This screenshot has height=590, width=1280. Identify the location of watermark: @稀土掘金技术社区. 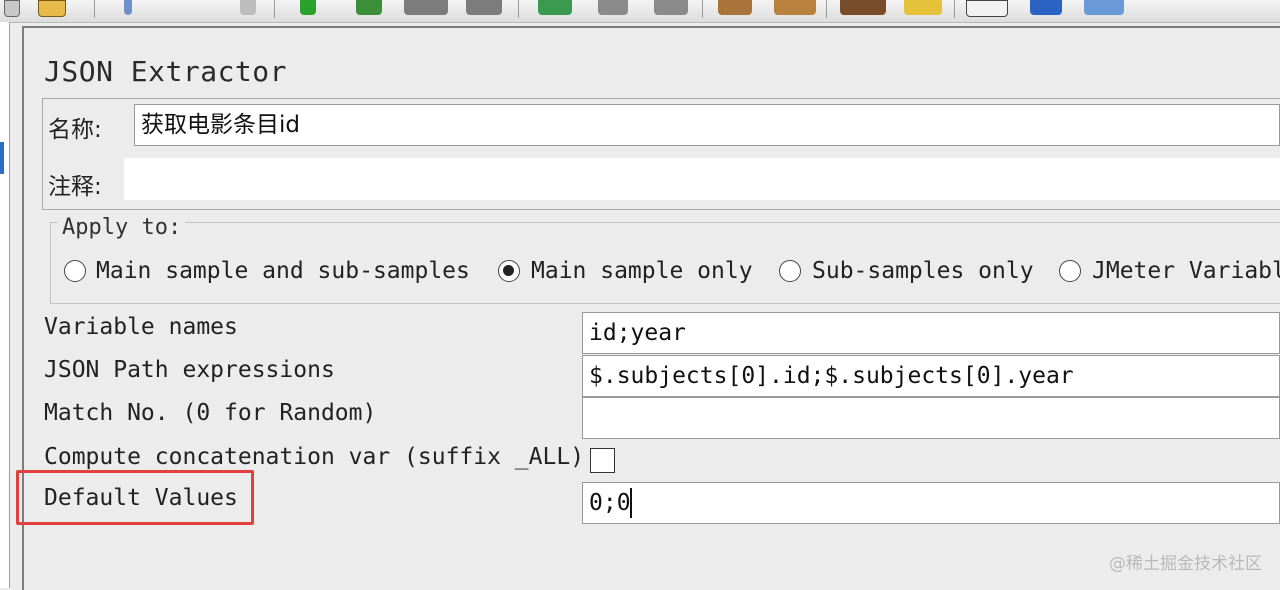
(1185, 561).